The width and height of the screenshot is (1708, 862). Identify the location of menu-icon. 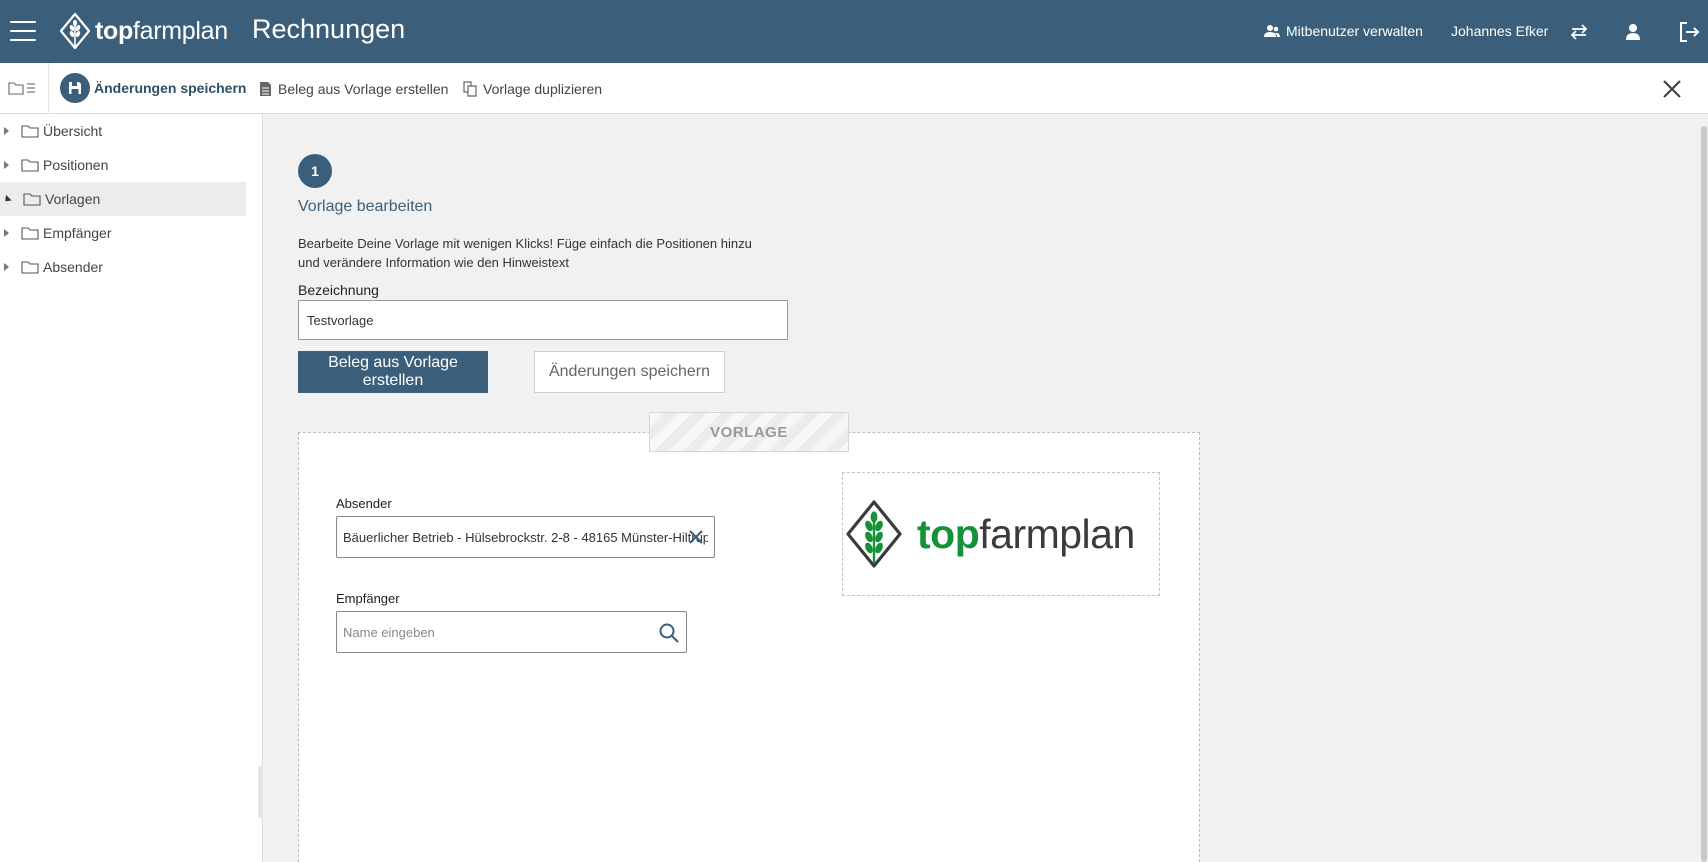
(23, 31).